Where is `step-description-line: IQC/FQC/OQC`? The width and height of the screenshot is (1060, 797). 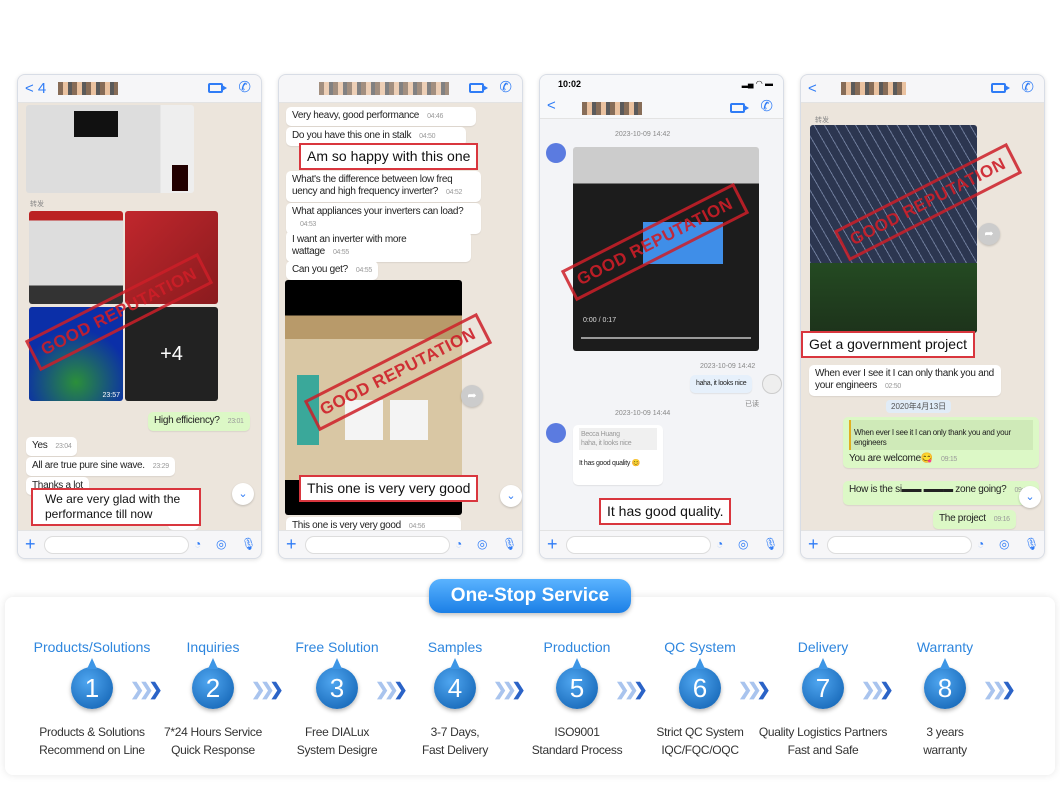
step-description-line: IQC/FQC/OQC is located at coordinates (700, 750).